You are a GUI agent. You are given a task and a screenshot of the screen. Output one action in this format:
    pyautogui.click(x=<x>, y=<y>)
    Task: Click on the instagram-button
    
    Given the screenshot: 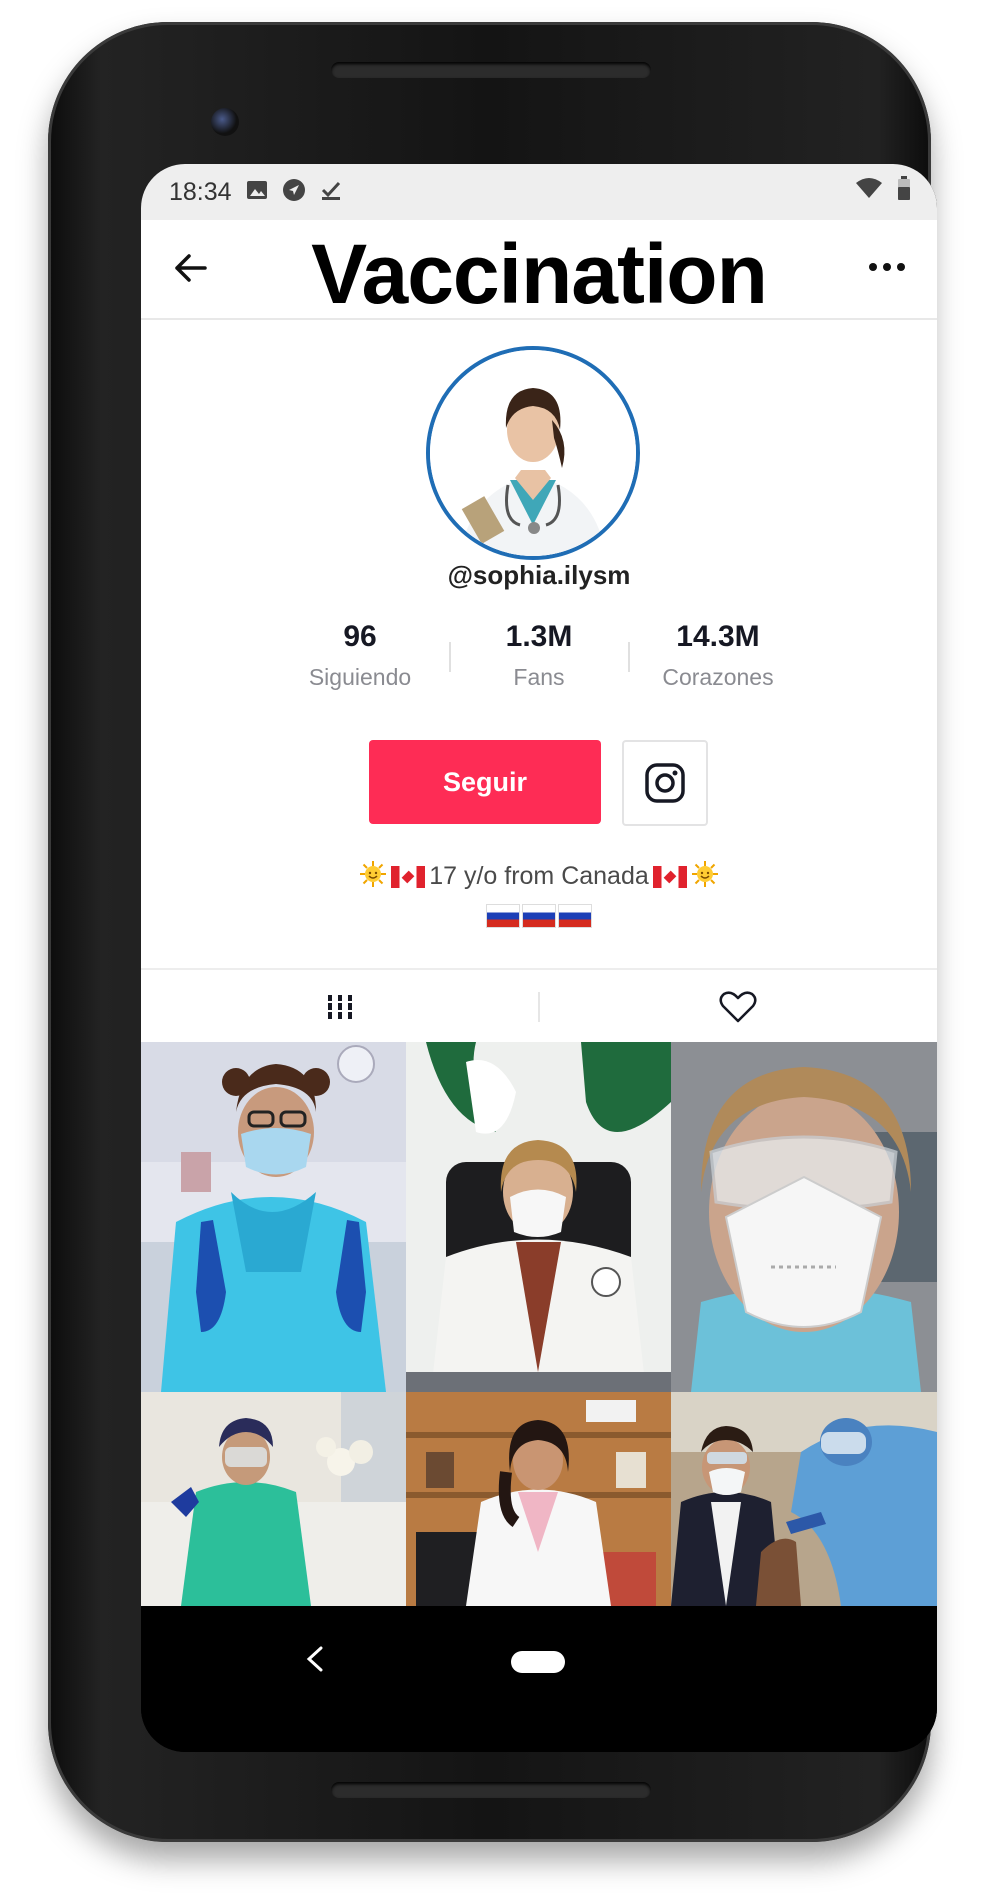 What is the action you would take?
    pyautogui.click(x=665, y=783)
    